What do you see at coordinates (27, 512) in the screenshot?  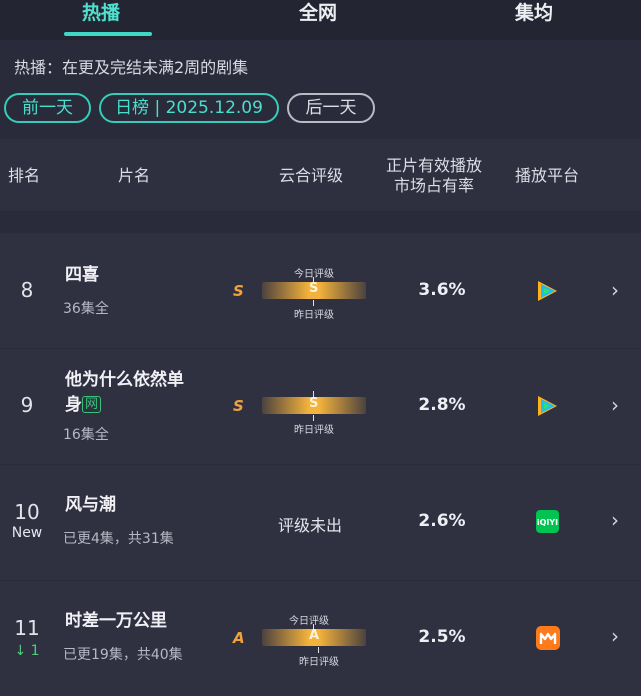 I see `rank-number: 10` at bounding box center [27, 512].